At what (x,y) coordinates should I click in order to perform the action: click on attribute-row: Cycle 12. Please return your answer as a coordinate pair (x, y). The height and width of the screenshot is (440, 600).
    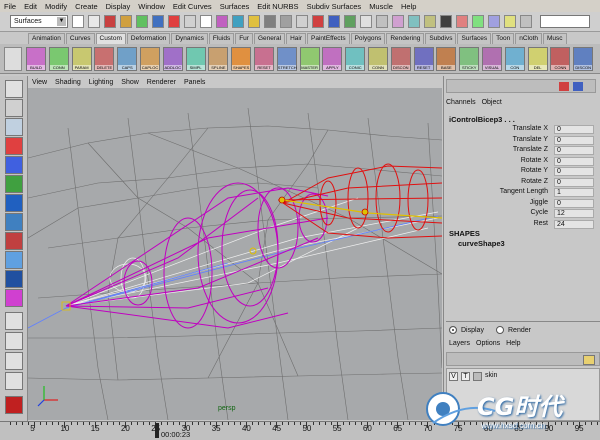
    Looking at the image, I should click on (521, 214).